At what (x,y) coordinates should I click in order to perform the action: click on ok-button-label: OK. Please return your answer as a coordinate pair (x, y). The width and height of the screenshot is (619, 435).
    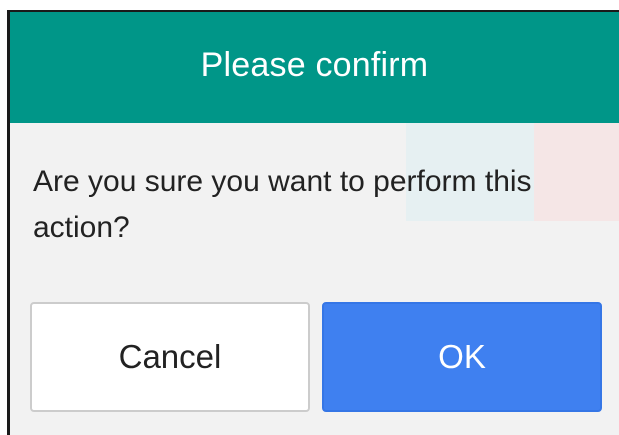
    Looking at the image, I should click on (462, 356).